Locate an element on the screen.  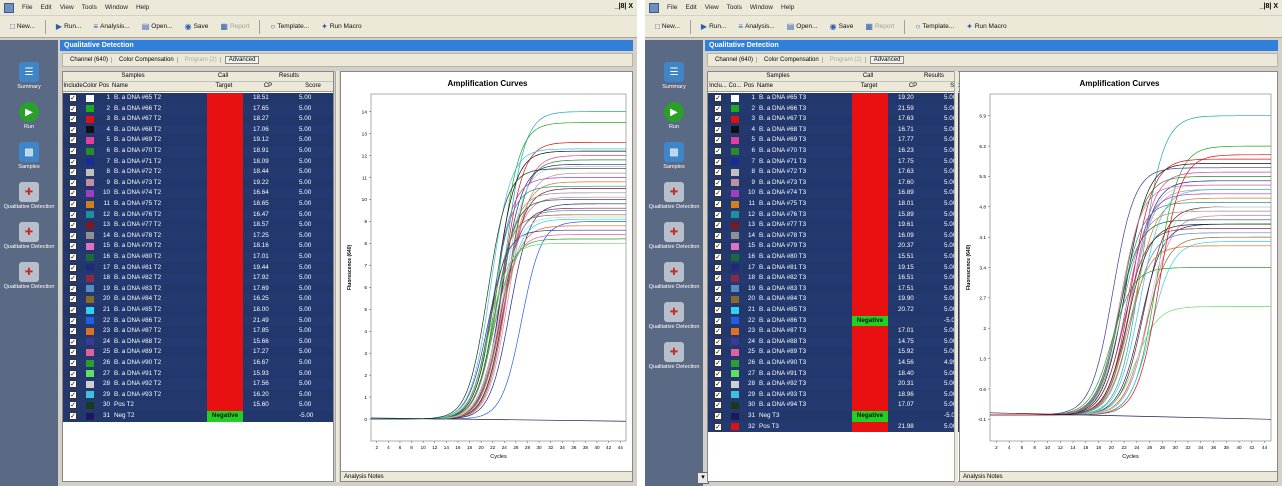
table-row: ✓ 9 B. a DNA #73 T2 Positive 19.22 5.00 is located at coordinates (198, 183).